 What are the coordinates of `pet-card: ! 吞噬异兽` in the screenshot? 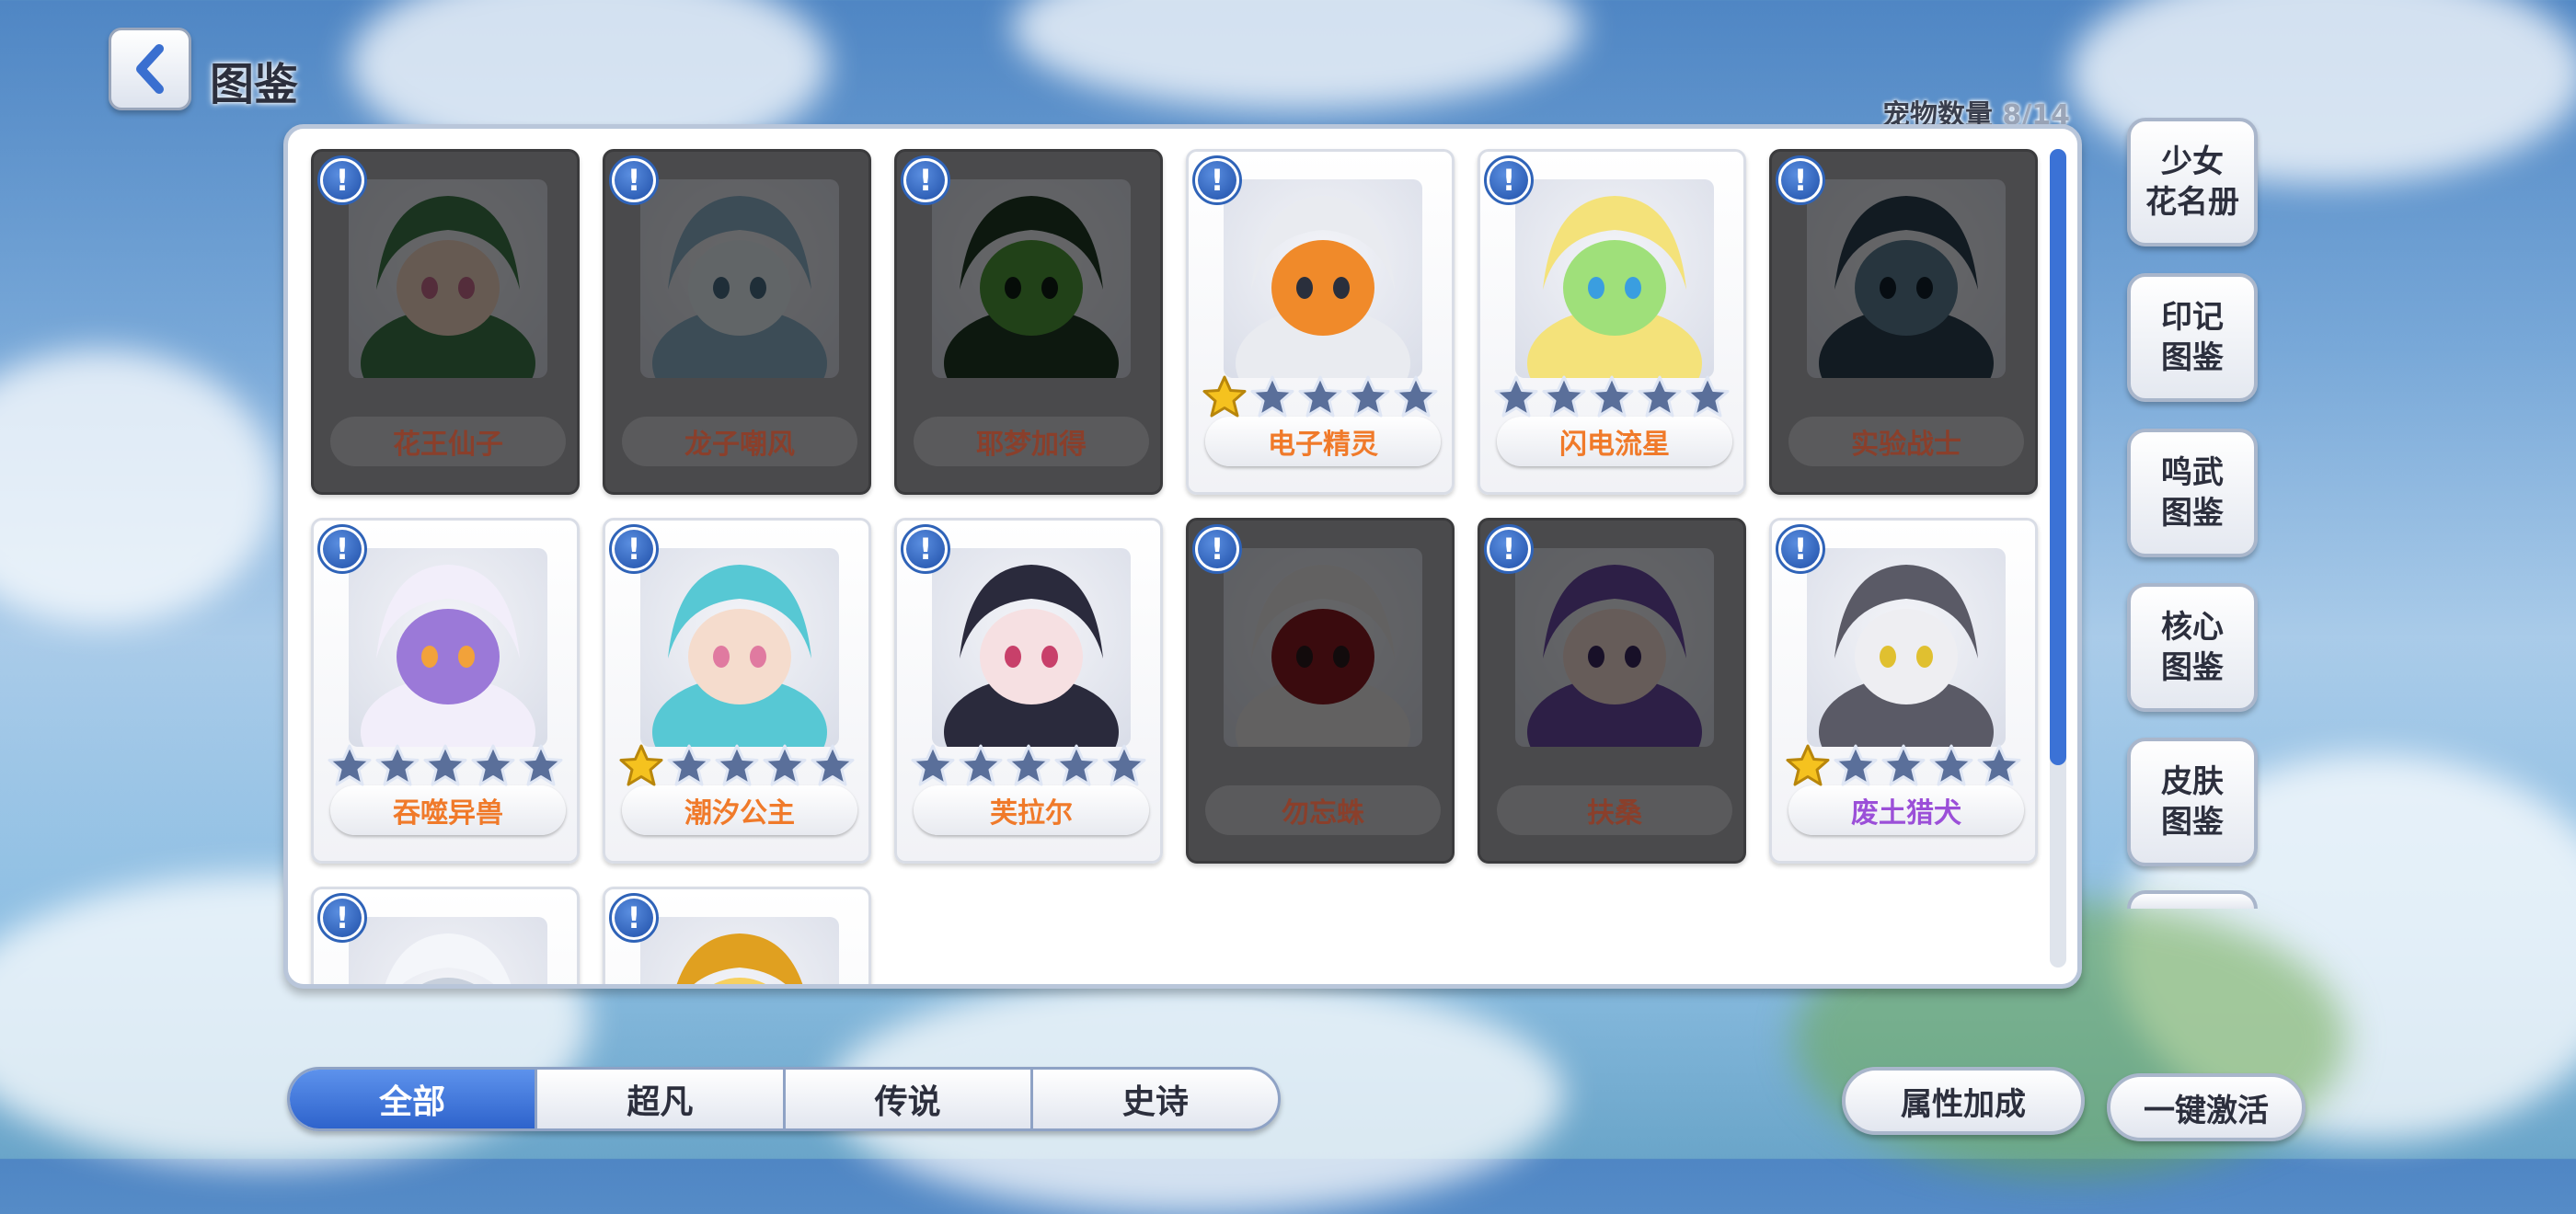 It's located at (445, 691).